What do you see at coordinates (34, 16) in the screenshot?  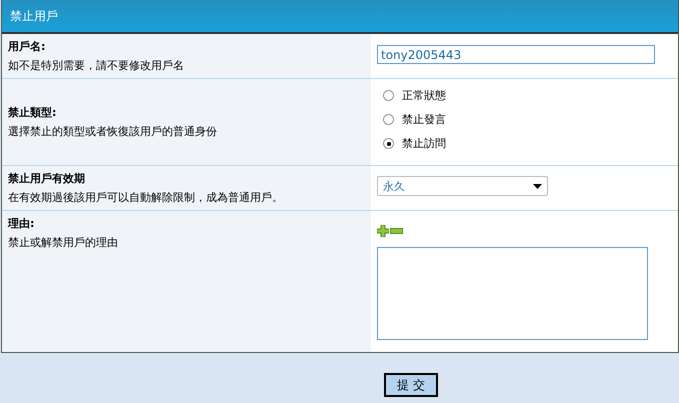 I see `panel-title: 禁止用戶` at bounding box center [34, 16].